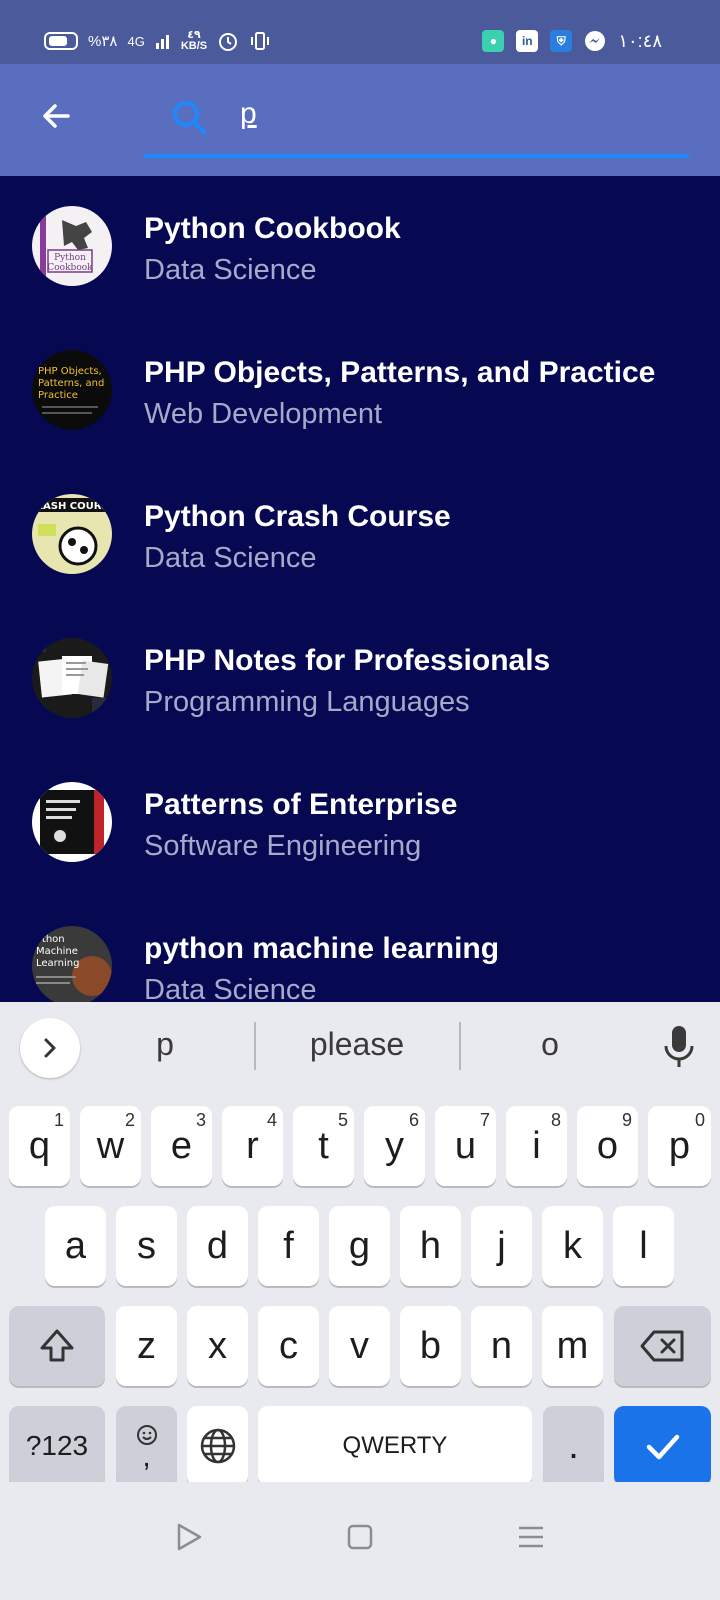  Describe the element at coordinates (359, 1246) in the screenshot. I see `key-g: g` at that location.